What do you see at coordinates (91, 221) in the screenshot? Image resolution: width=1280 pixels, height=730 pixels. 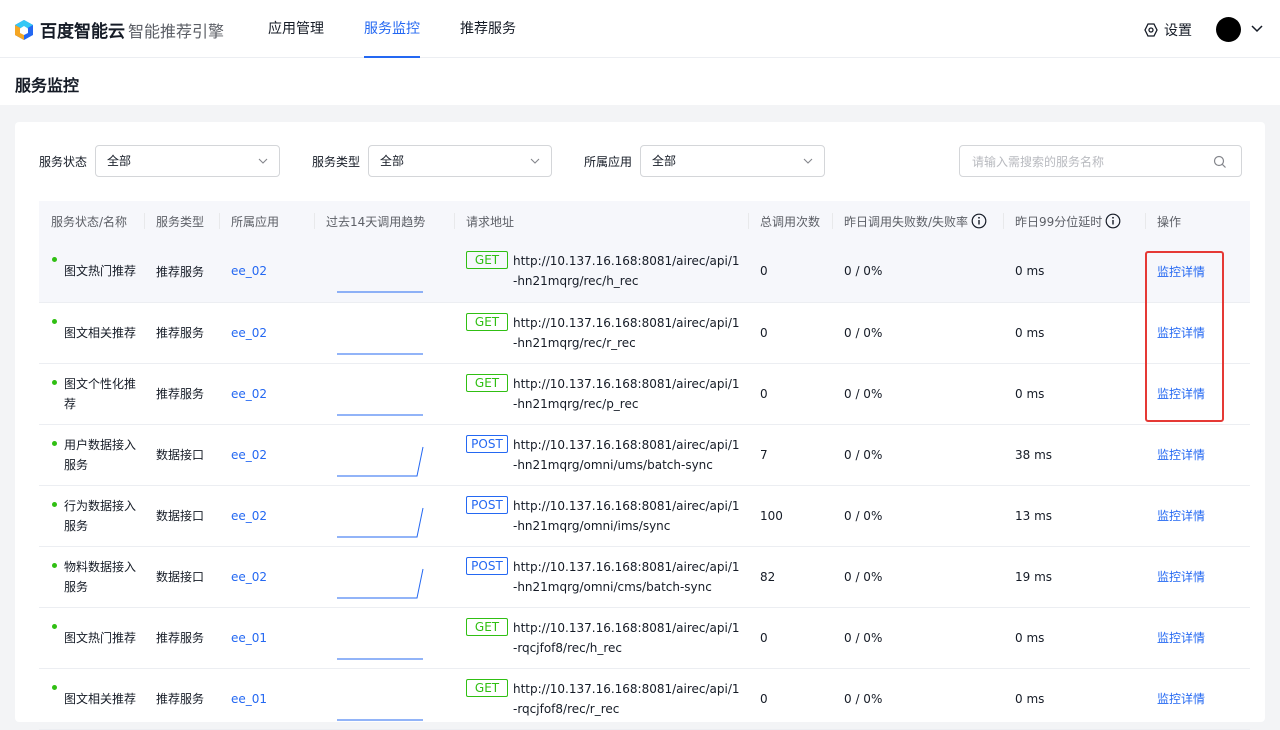 I see `column-header-status-name: 服务状态/名称` at bounding box center [91, 221].